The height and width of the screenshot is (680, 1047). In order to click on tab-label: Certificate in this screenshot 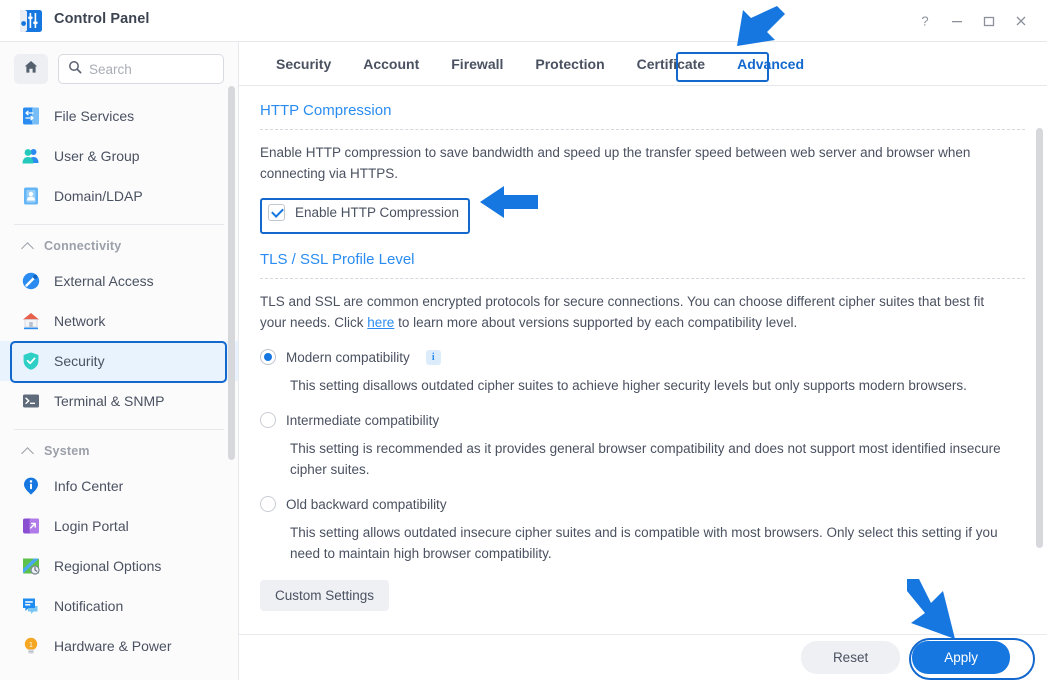, I will do `click(671, 63)`.